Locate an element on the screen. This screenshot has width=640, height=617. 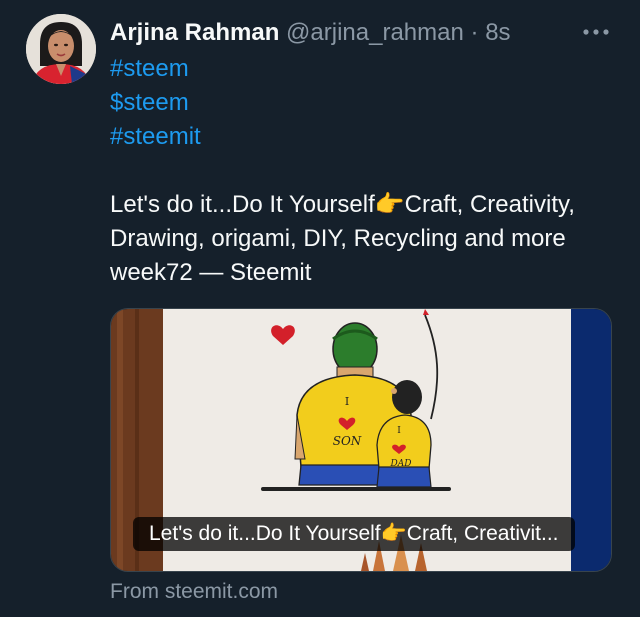
avatar is located at coordinates (61, 49).